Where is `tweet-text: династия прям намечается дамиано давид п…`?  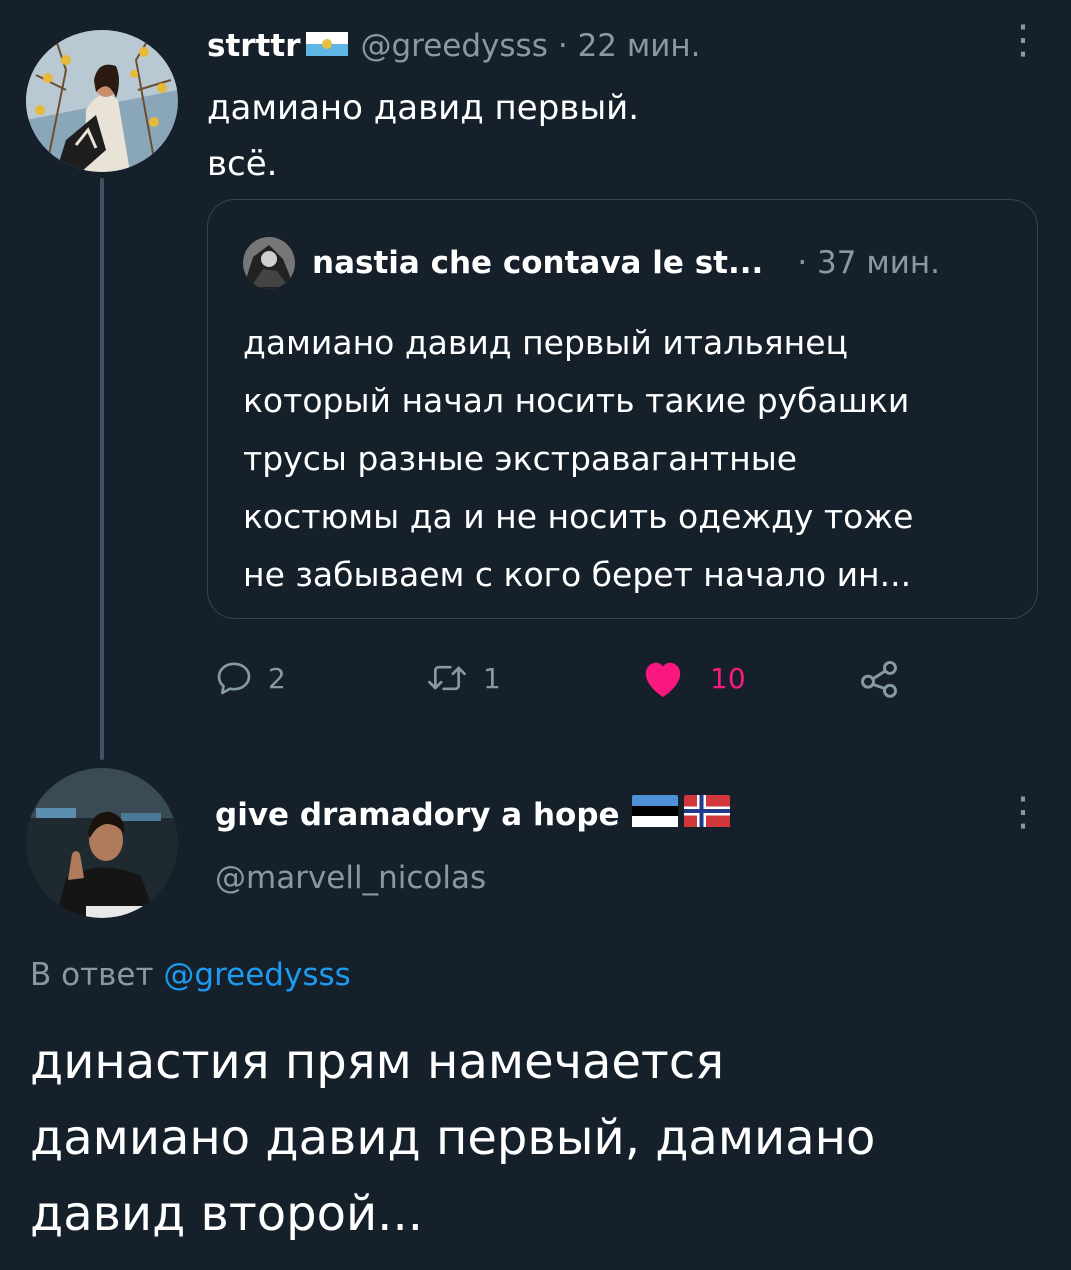 tweet-text: династия прям намечается дамиано давид п… is located at coordinates (452, 1138).